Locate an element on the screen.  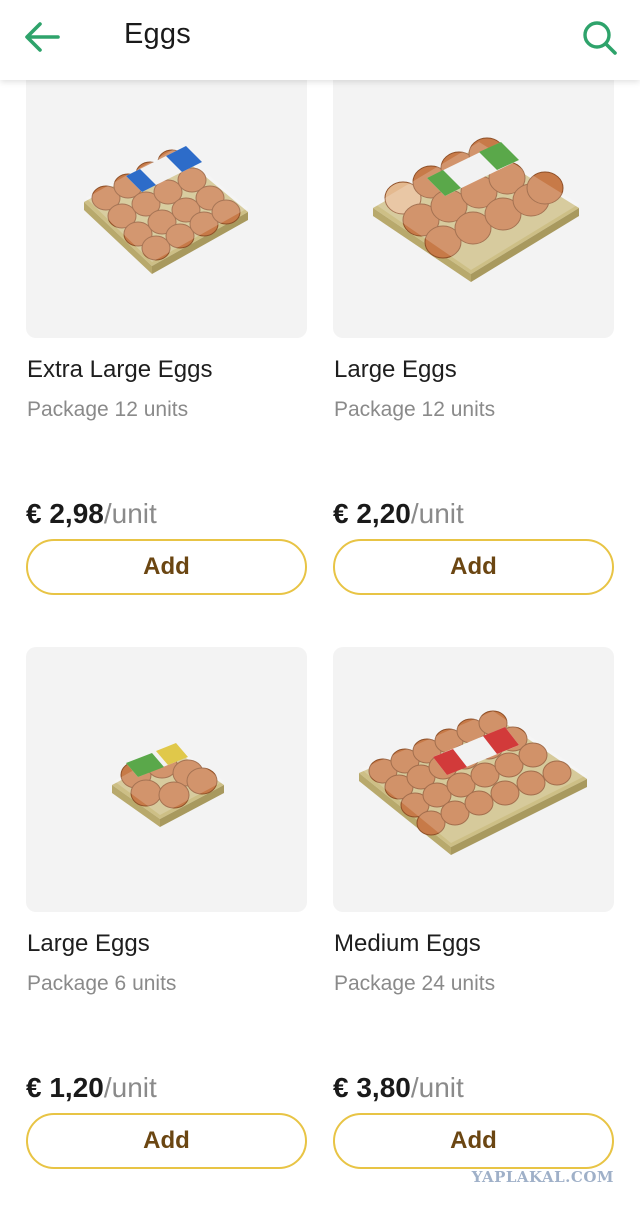
price-value: € 2,20 is located at coordinates (372, 513).